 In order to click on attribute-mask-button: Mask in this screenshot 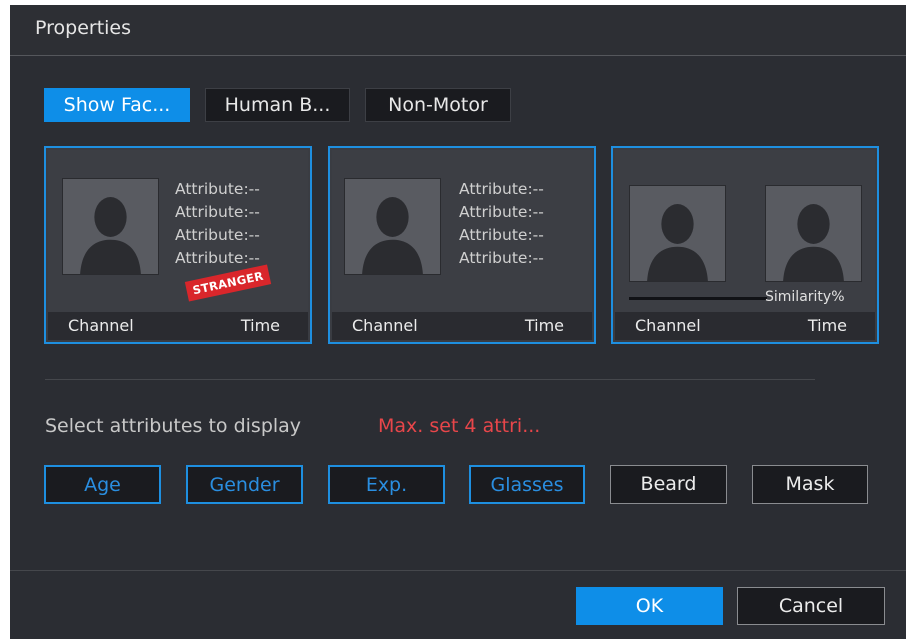, I will do `click(810, 484)`.